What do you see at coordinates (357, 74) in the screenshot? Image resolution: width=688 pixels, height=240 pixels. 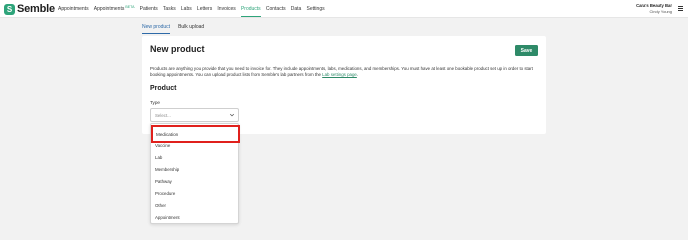 I see `description-end: .` at bounding box center [357, 74].